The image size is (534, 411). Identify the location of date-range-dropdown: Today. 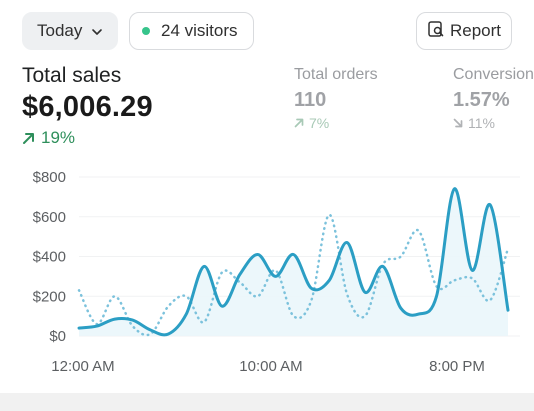
(70, 31).